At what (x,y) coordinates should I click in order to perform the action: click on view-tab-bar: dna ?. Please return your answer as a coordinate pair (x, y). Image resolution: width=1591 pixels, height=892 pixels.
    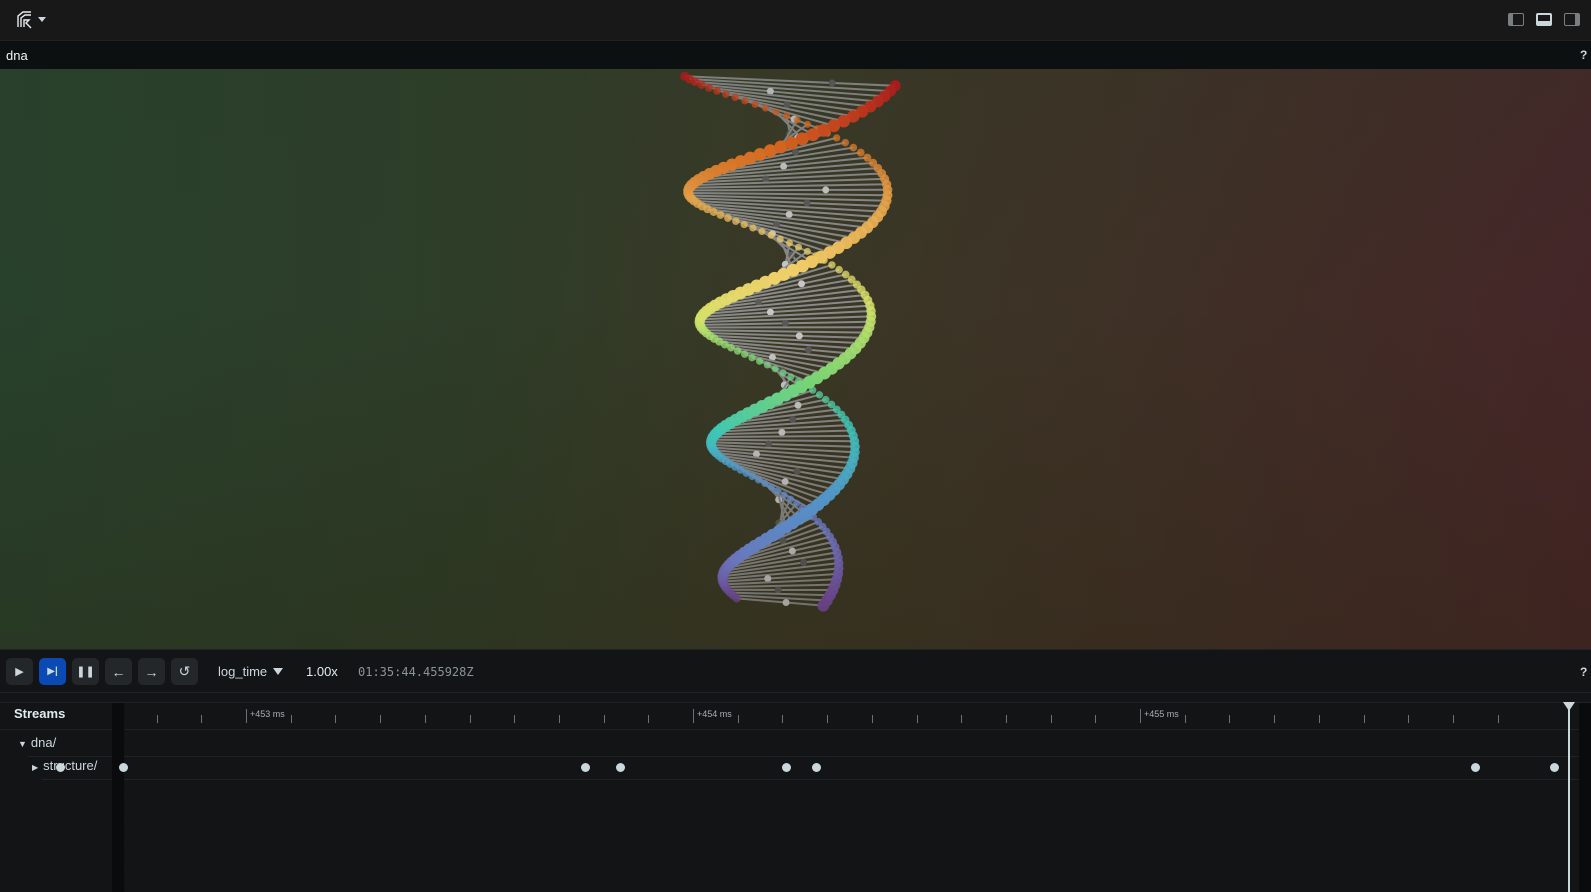
    Looking at the image, I should click on (795, 55).